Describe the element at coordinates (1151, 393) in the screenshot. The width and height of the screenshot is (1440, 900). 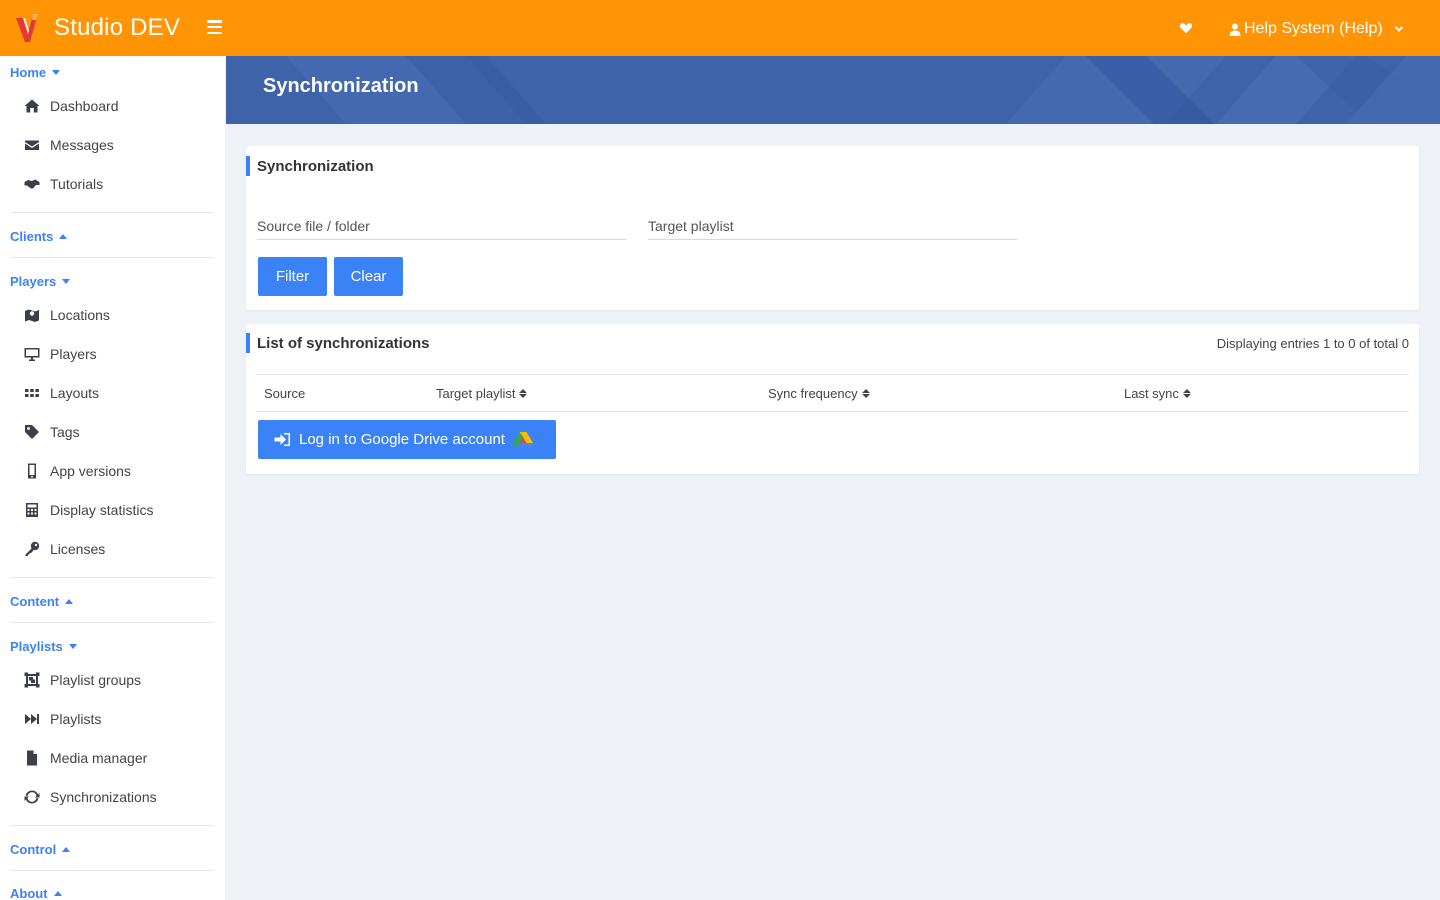
I see `column-label: Last sync` at that location.